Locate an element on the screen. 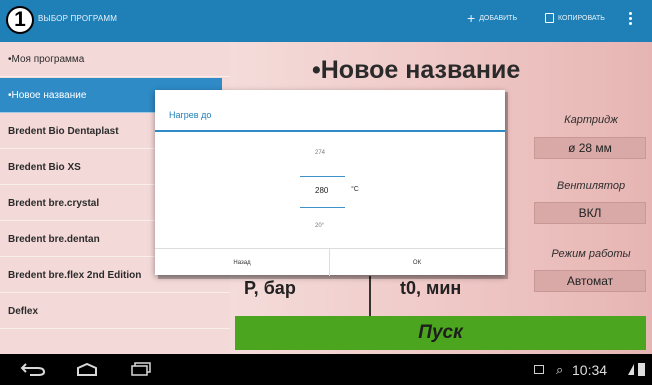  recent-apps-icon is located at coordinates (141, 369).